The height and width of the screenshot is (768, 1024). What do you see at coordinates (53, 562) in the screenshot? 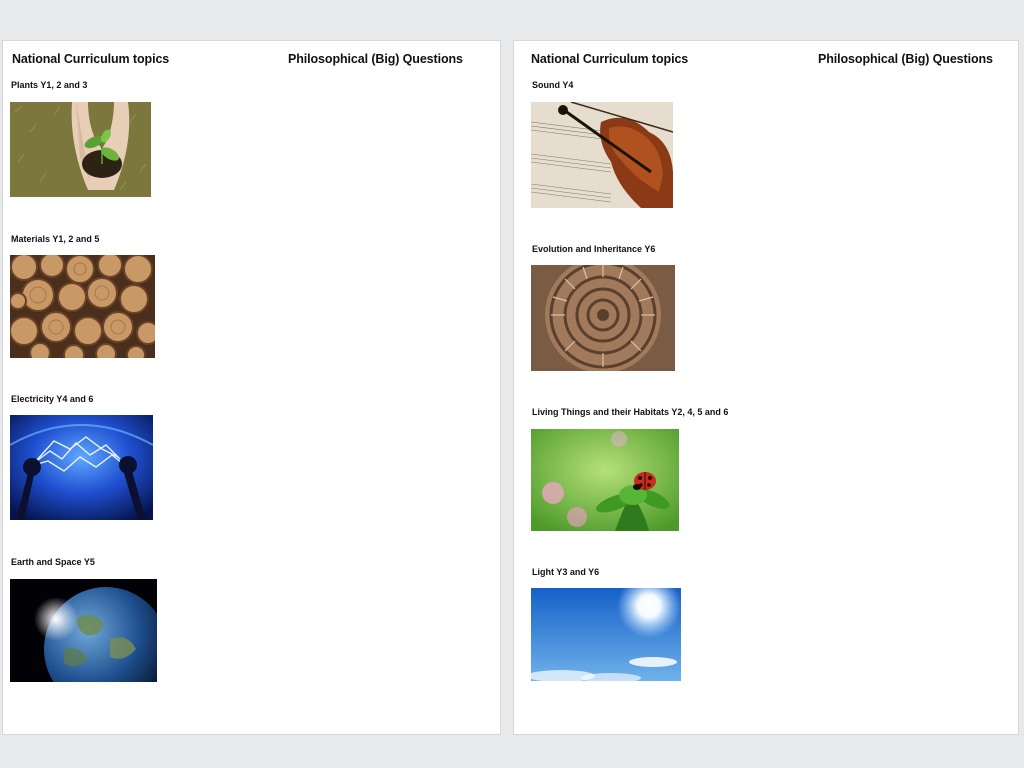
I see `topic-label-earth-and-space: Earth and Space Y5` at bounding box center [53, 562].